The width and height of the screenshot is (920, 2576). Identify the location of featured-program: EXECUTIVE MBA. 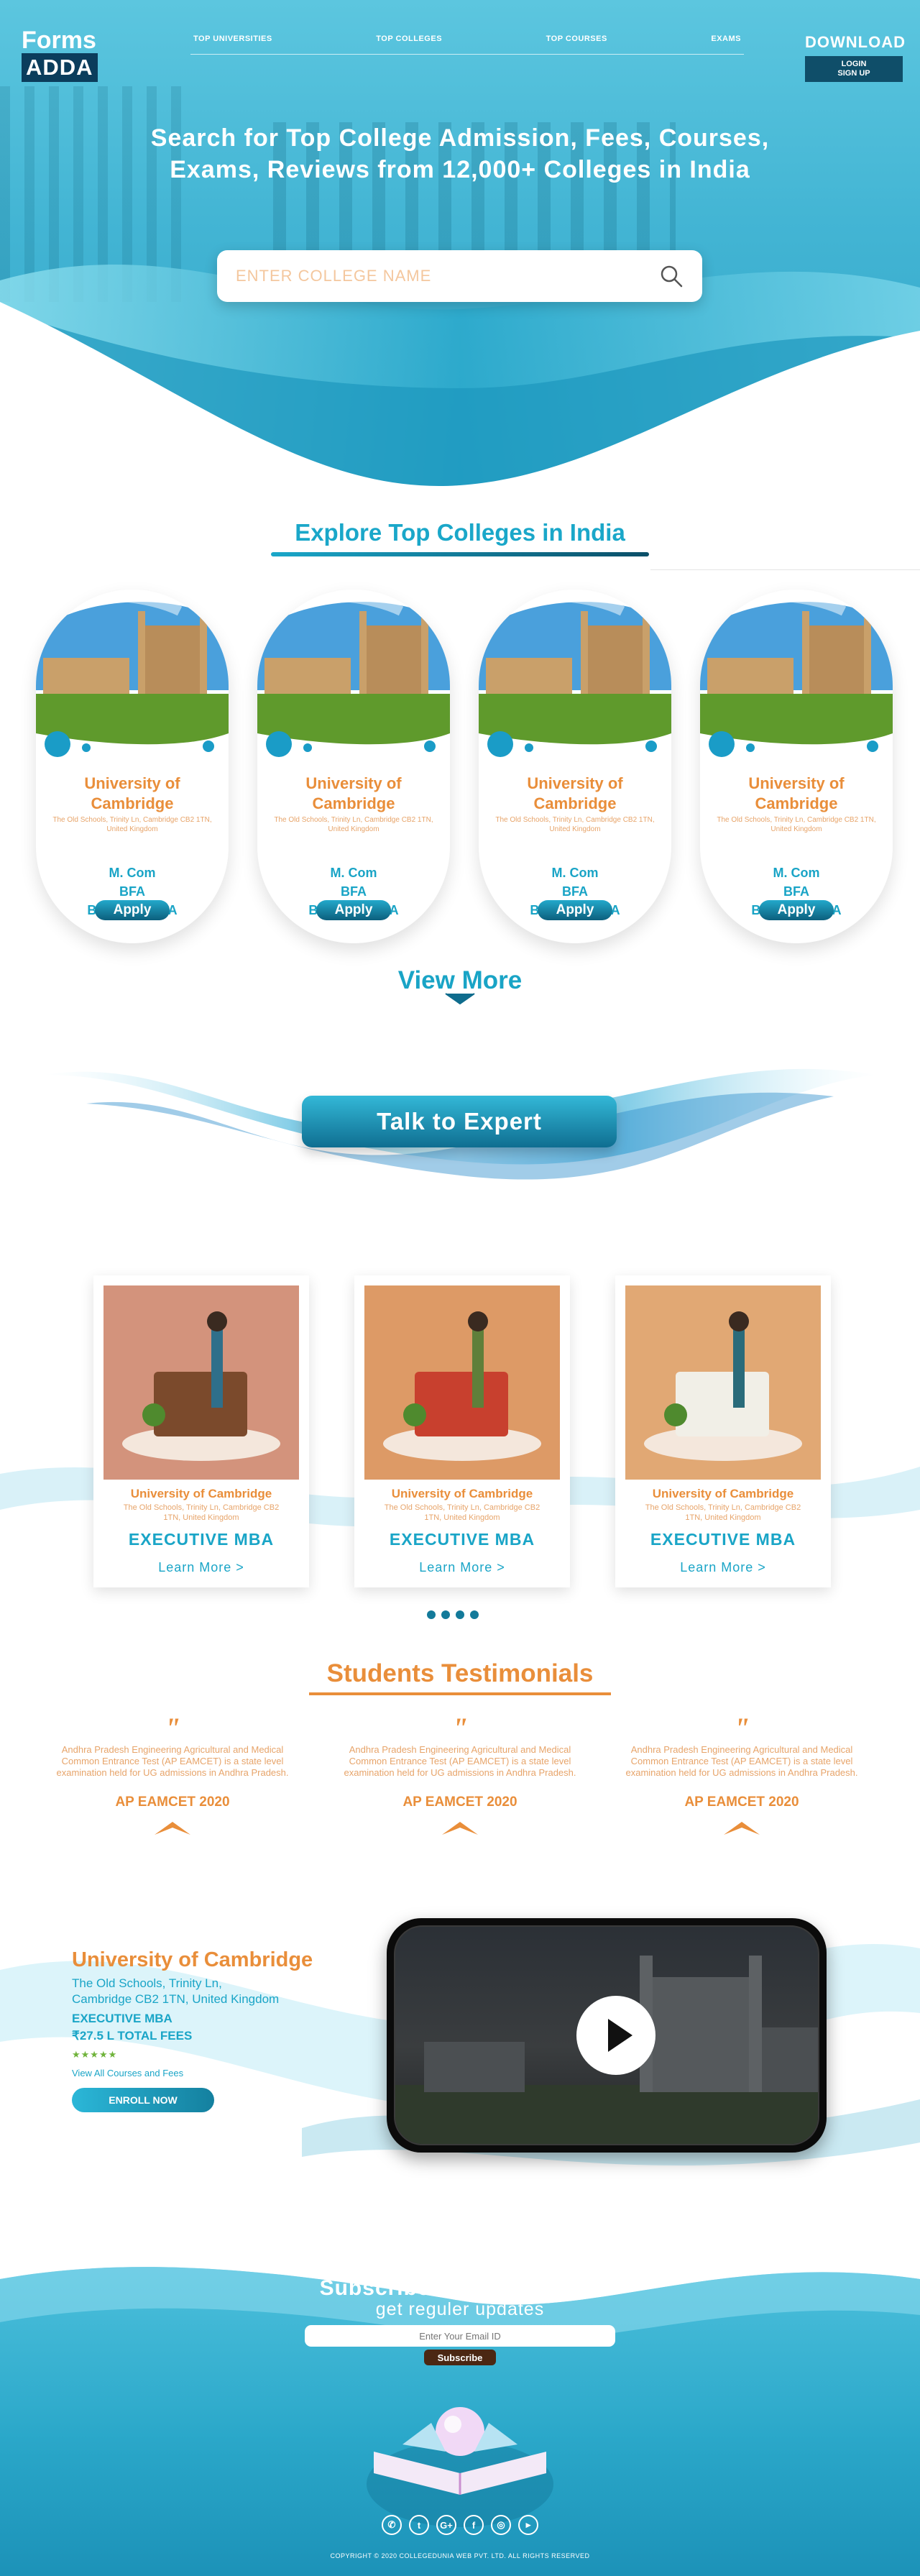
(122, 2019).